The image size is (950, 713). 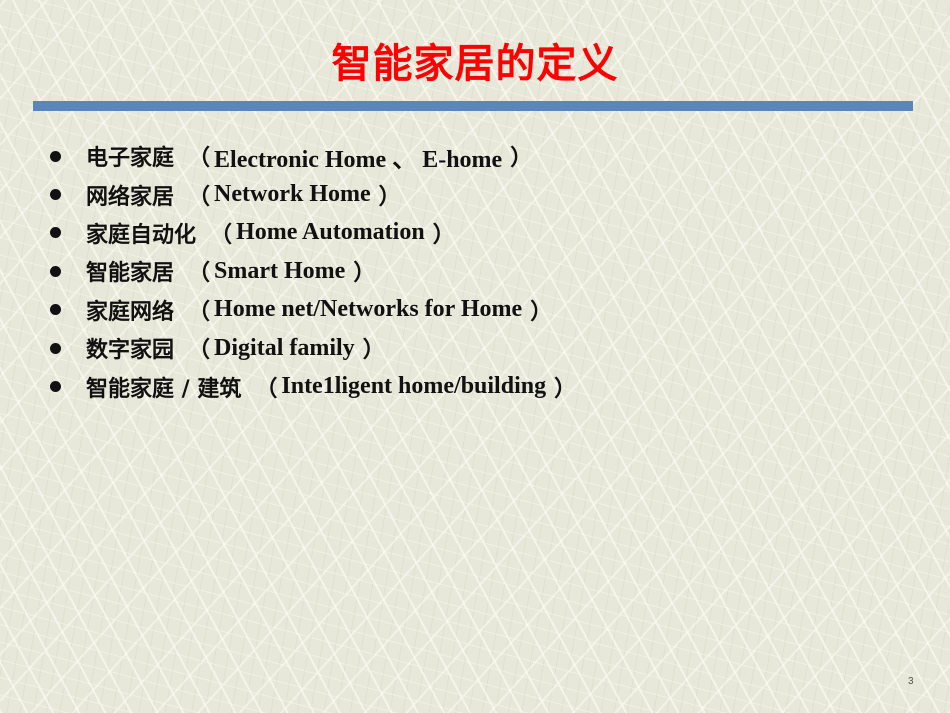 I want to click on term-chinese: 智能家居, so click(x=130, y=274).